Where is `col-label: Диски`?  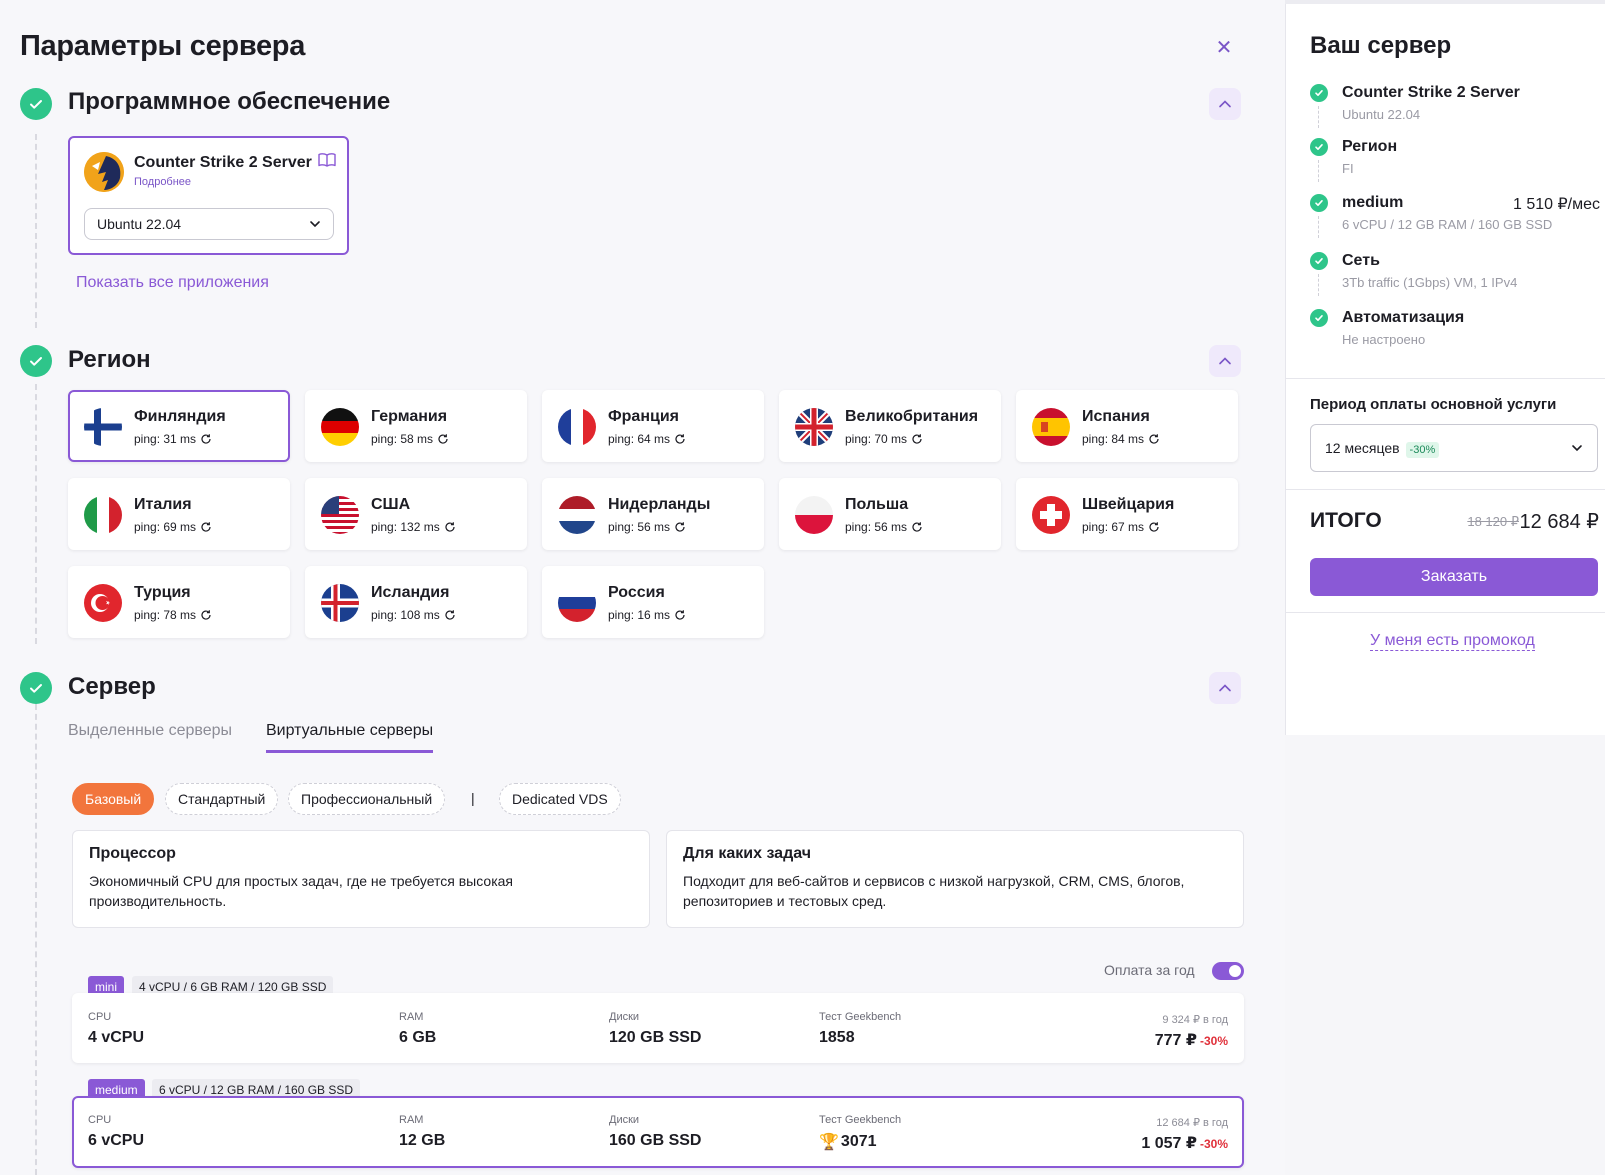
col-label: Диски is located at coordinates (624, 1017).